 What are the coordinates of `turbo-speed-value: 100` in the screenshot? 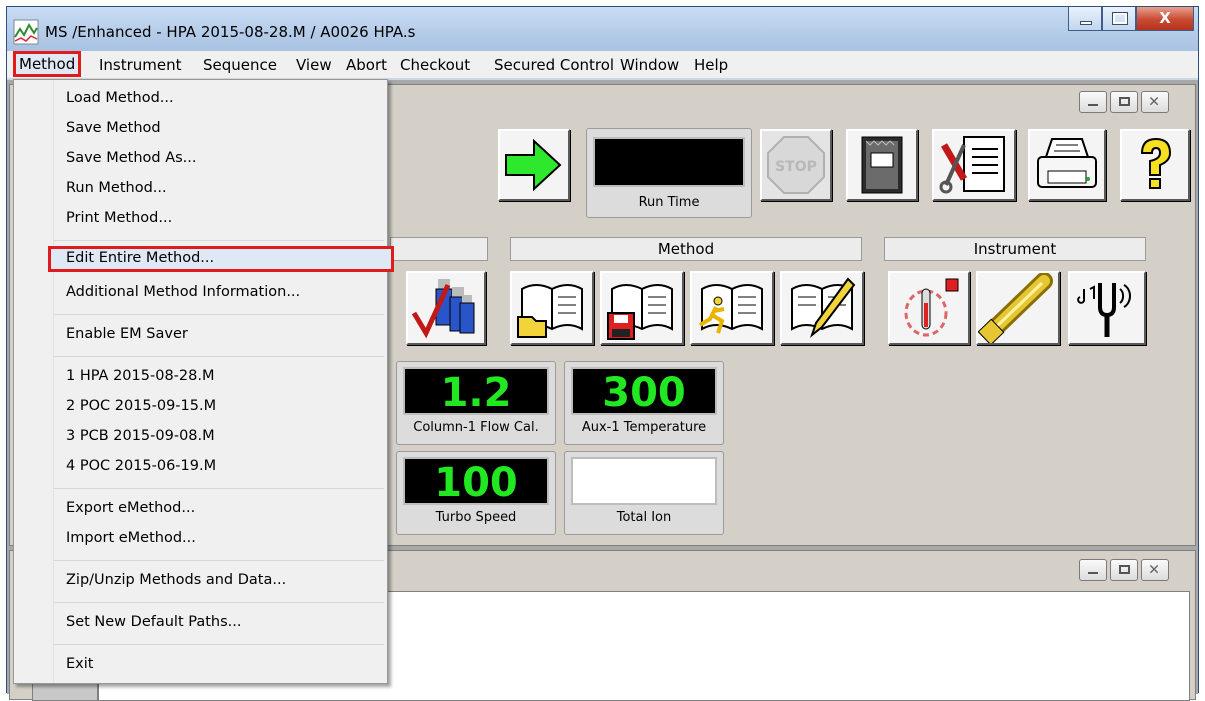 It's located at (476, 481).